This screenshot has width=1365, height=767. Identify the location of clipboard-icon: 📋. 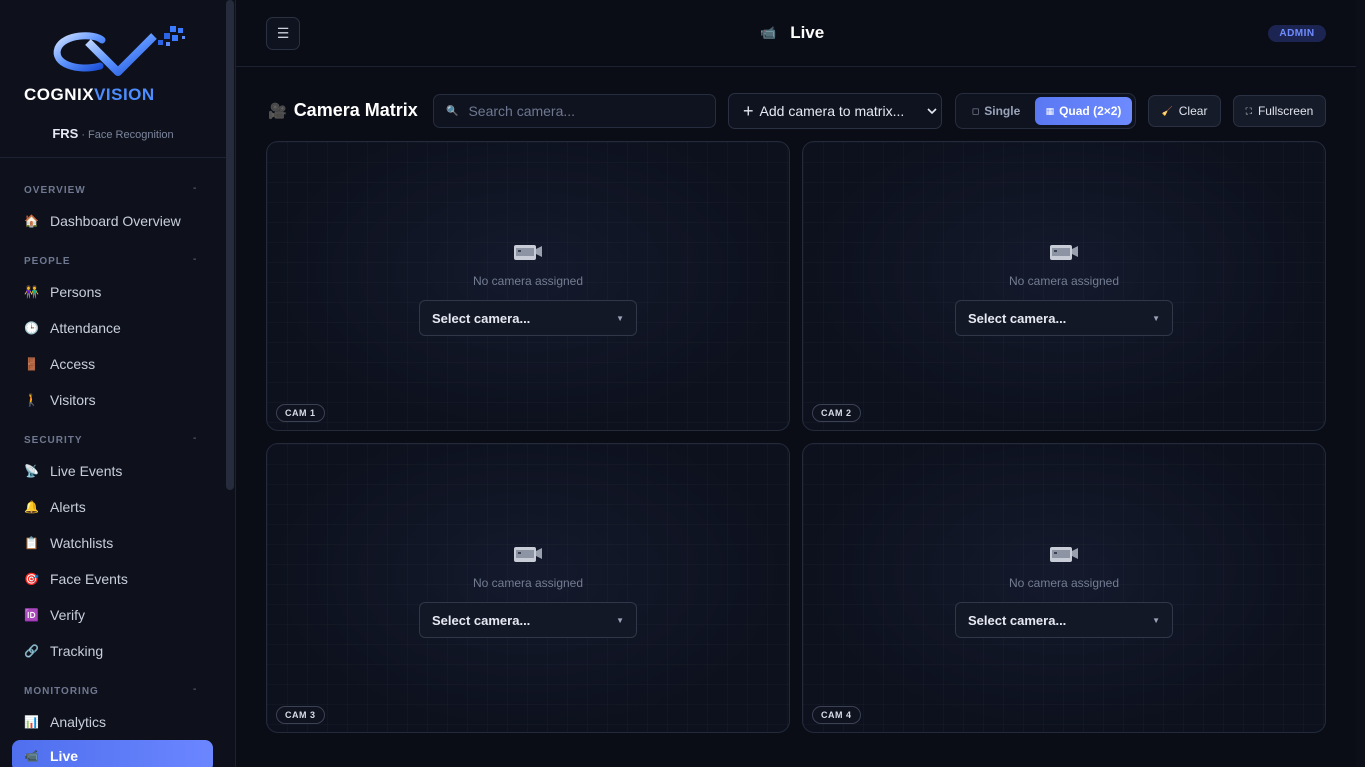
(31, 543).